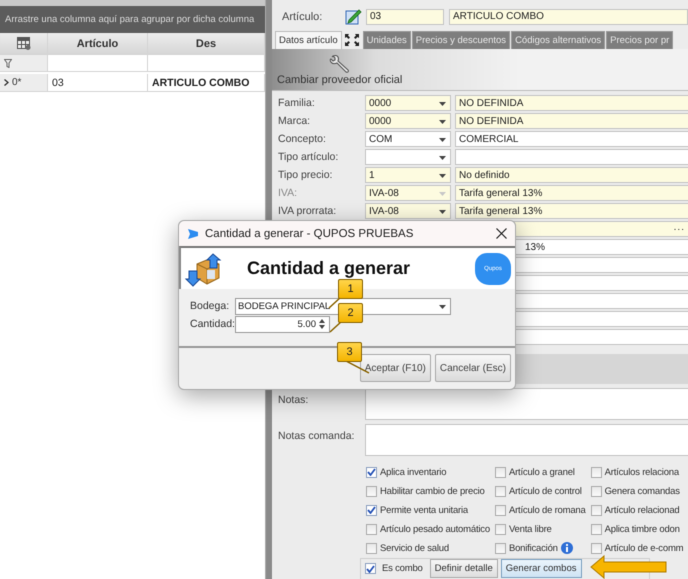 The image size is (688, 579). What do you see at coordinates (322, 324) in the screenshot?
I see `spinner-icon` at bounding box center [322, 324].